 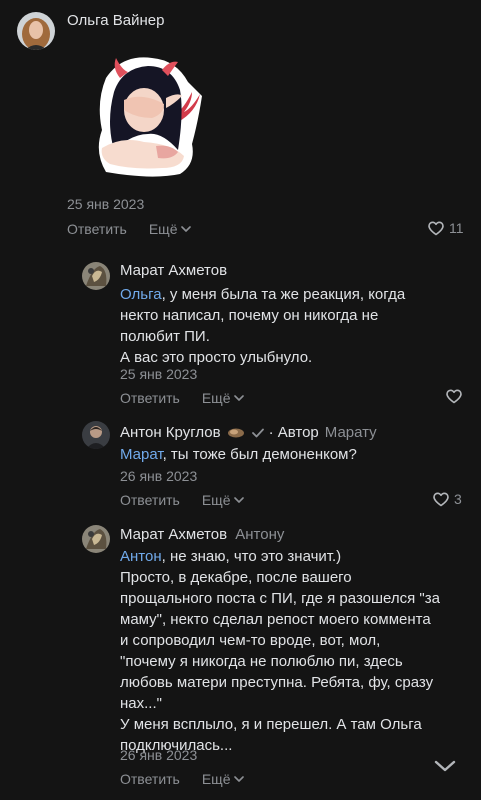 I want to click on checkmark-icon, so click(x=257, y=432).